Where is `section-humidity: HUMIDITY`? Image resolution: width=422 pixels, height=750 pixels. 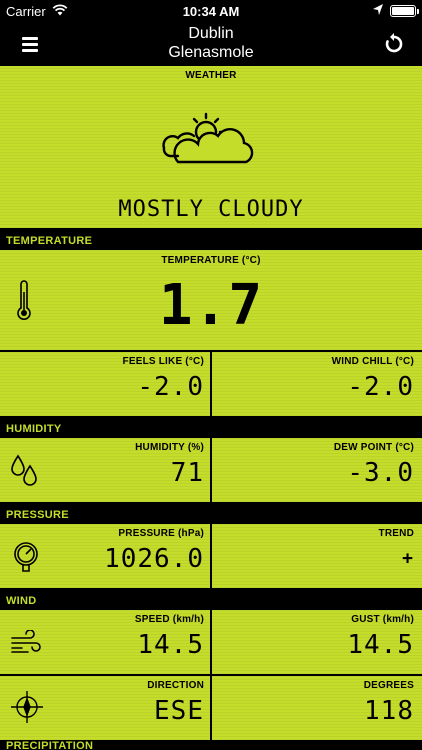 section-humidity: HUMIDITY is located at coordinates (211, 426).